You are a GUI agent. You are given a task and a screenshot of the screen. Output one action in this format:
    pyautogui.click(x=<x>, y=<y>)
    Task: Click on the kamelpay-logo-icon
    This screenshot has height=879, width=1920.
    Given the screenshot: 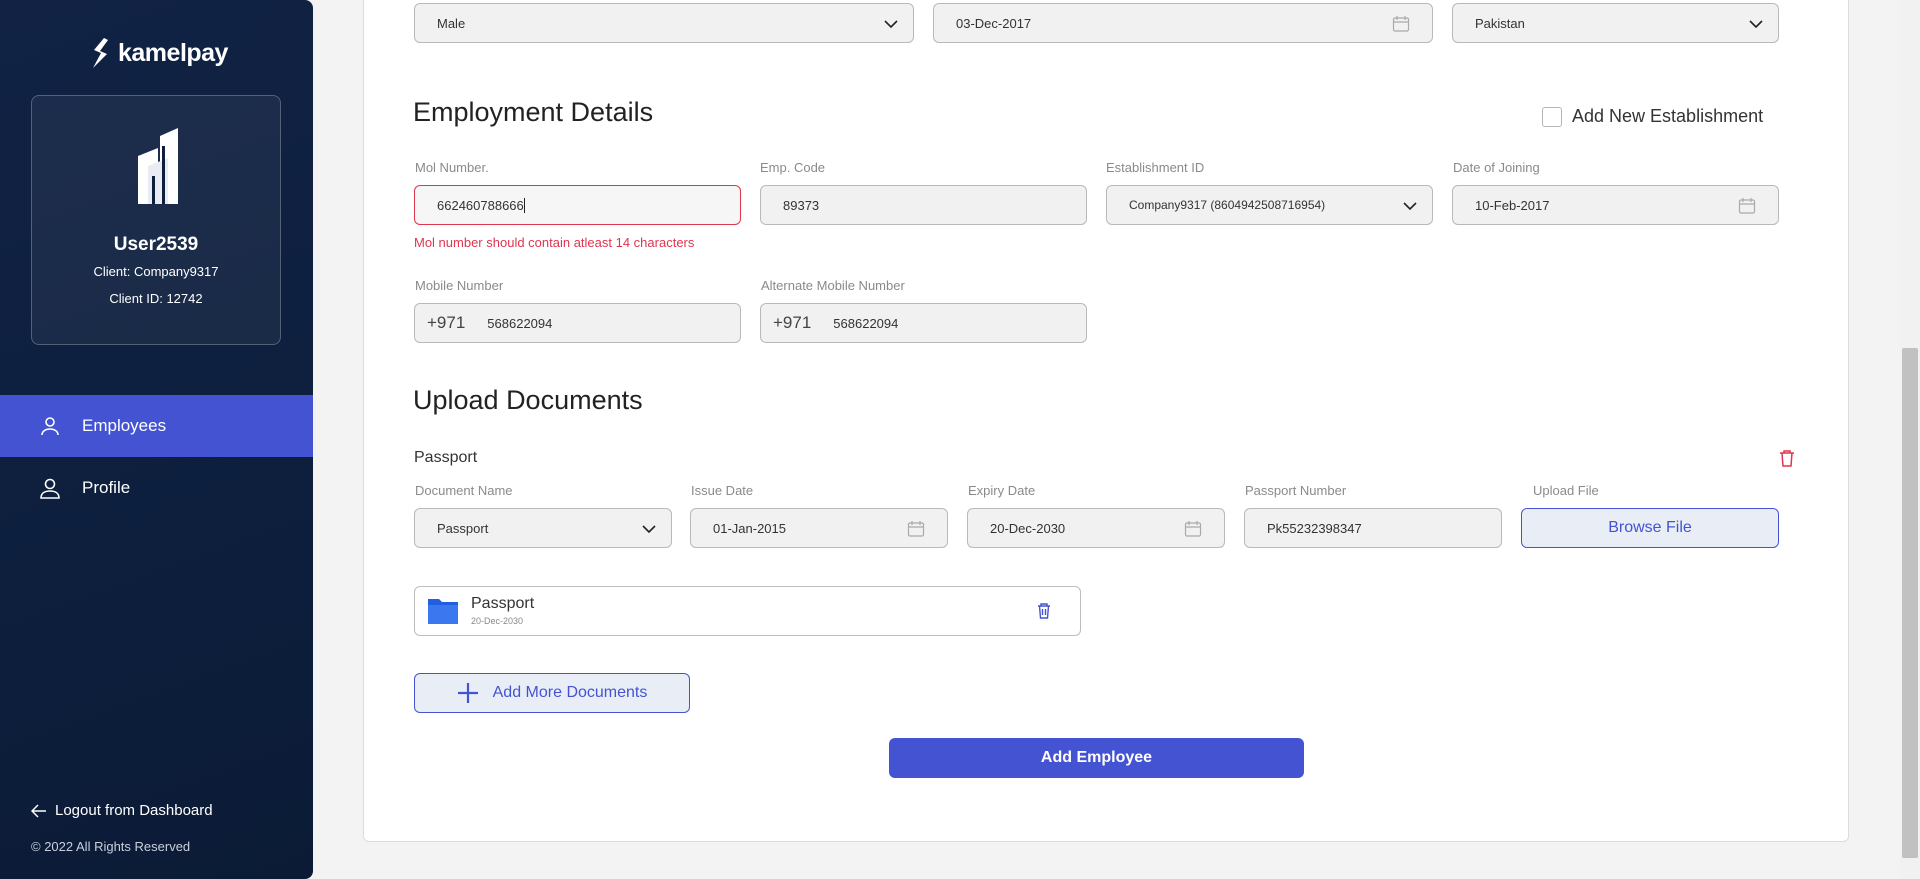 What is the action you would take?
    pyautogui.click(x=100, y=53)
    